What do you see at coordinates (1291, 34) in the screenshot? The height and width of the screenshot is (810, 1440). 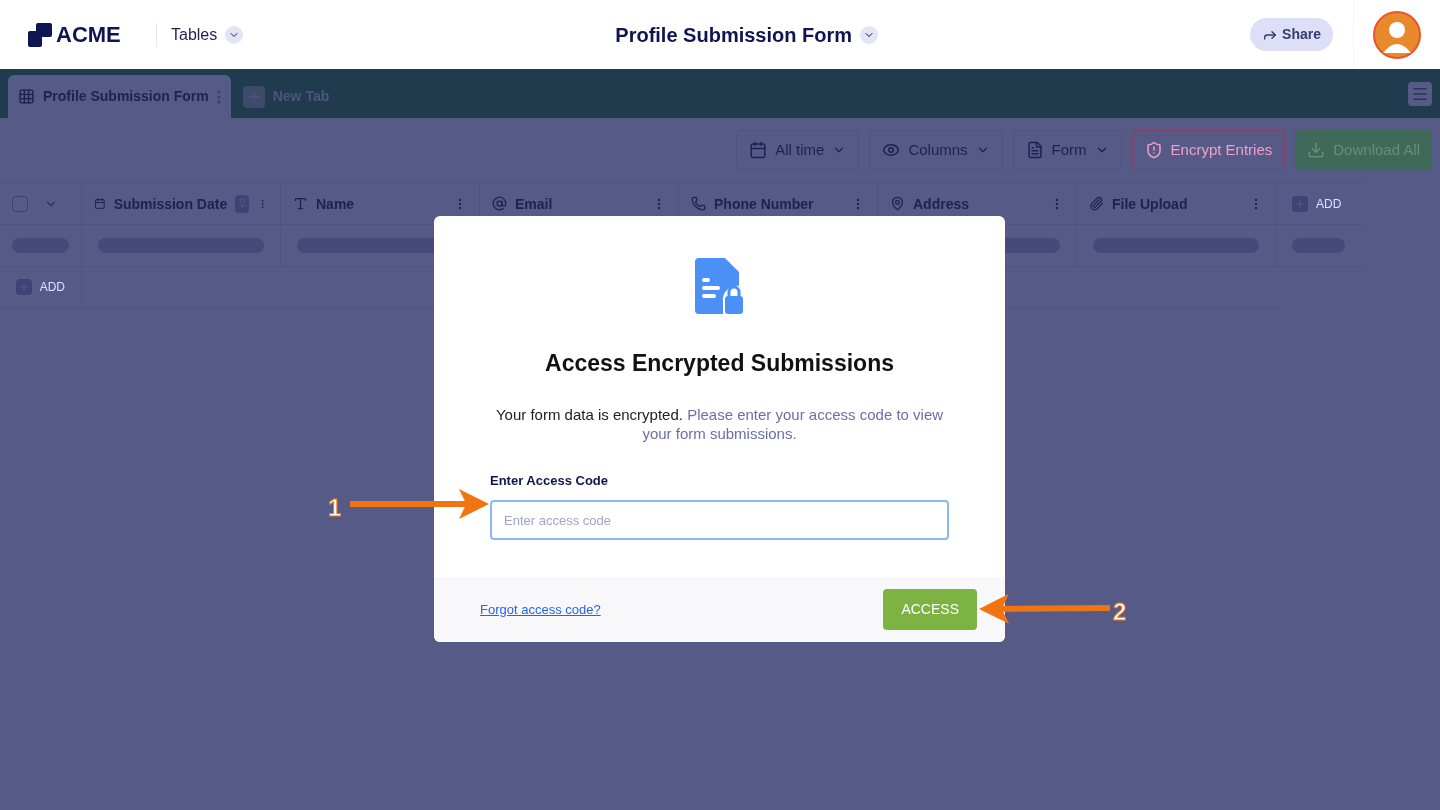 I see `share-button: Share` at bounding box center [1291, 34].